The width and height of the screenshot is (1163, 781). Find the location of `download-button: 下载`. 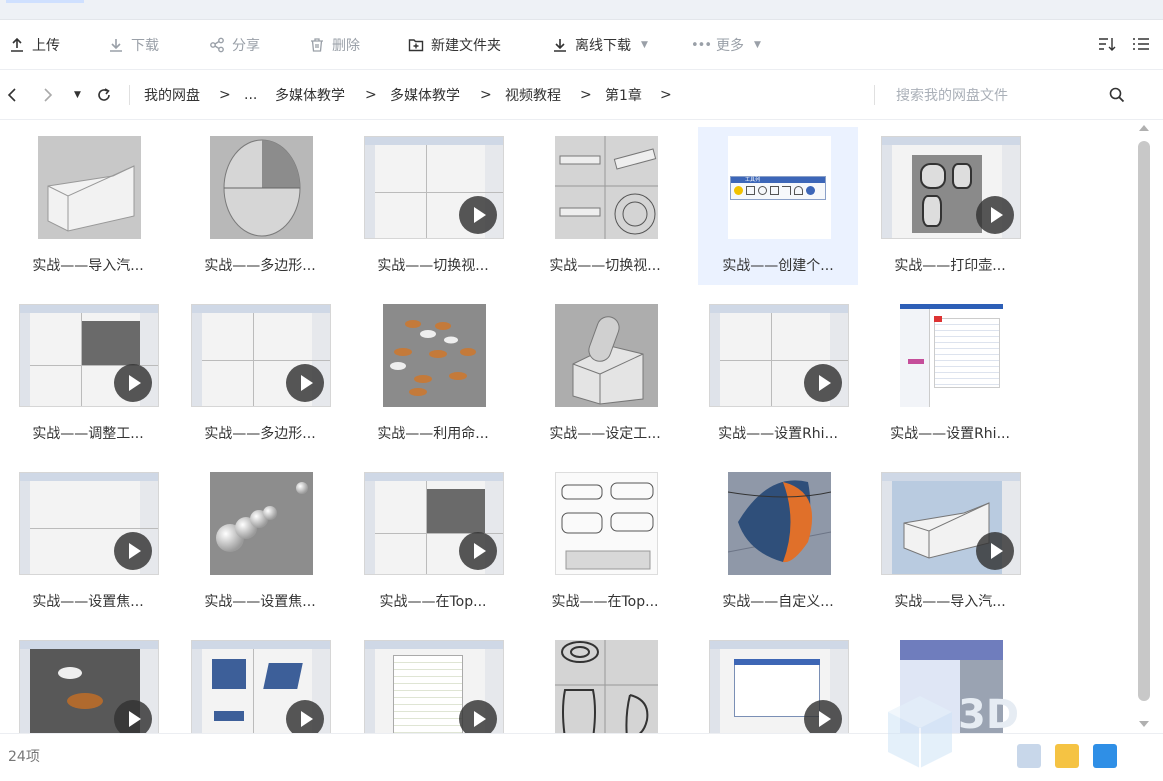

download-button: 下载 is located at coordinates (133, 45).